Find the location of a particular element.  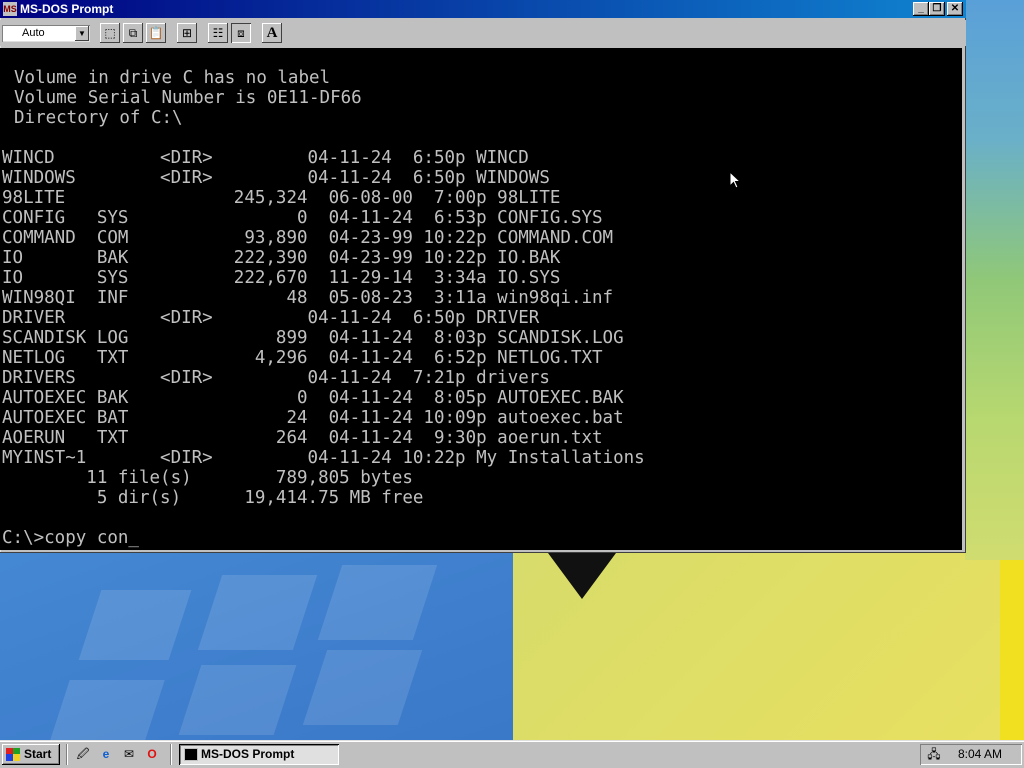

properties-button: ☷ is located at coordinates (218, 33).